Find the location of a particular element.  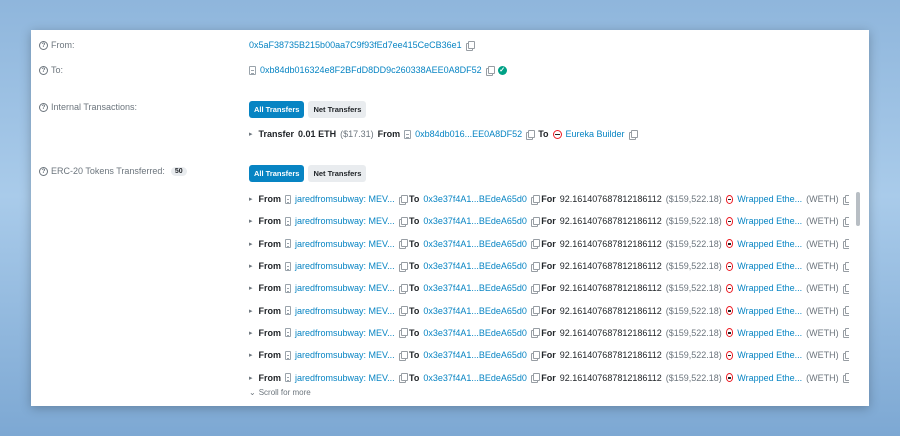

scrollbar-thumb is located at coordinates (858, 209).